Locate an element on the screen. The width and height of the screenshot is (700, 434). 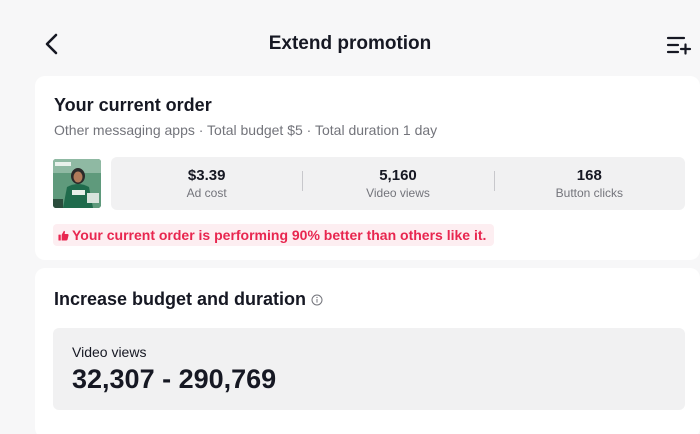
increase-title-row: Increase budget and duration is located at coordinates (188, 299).